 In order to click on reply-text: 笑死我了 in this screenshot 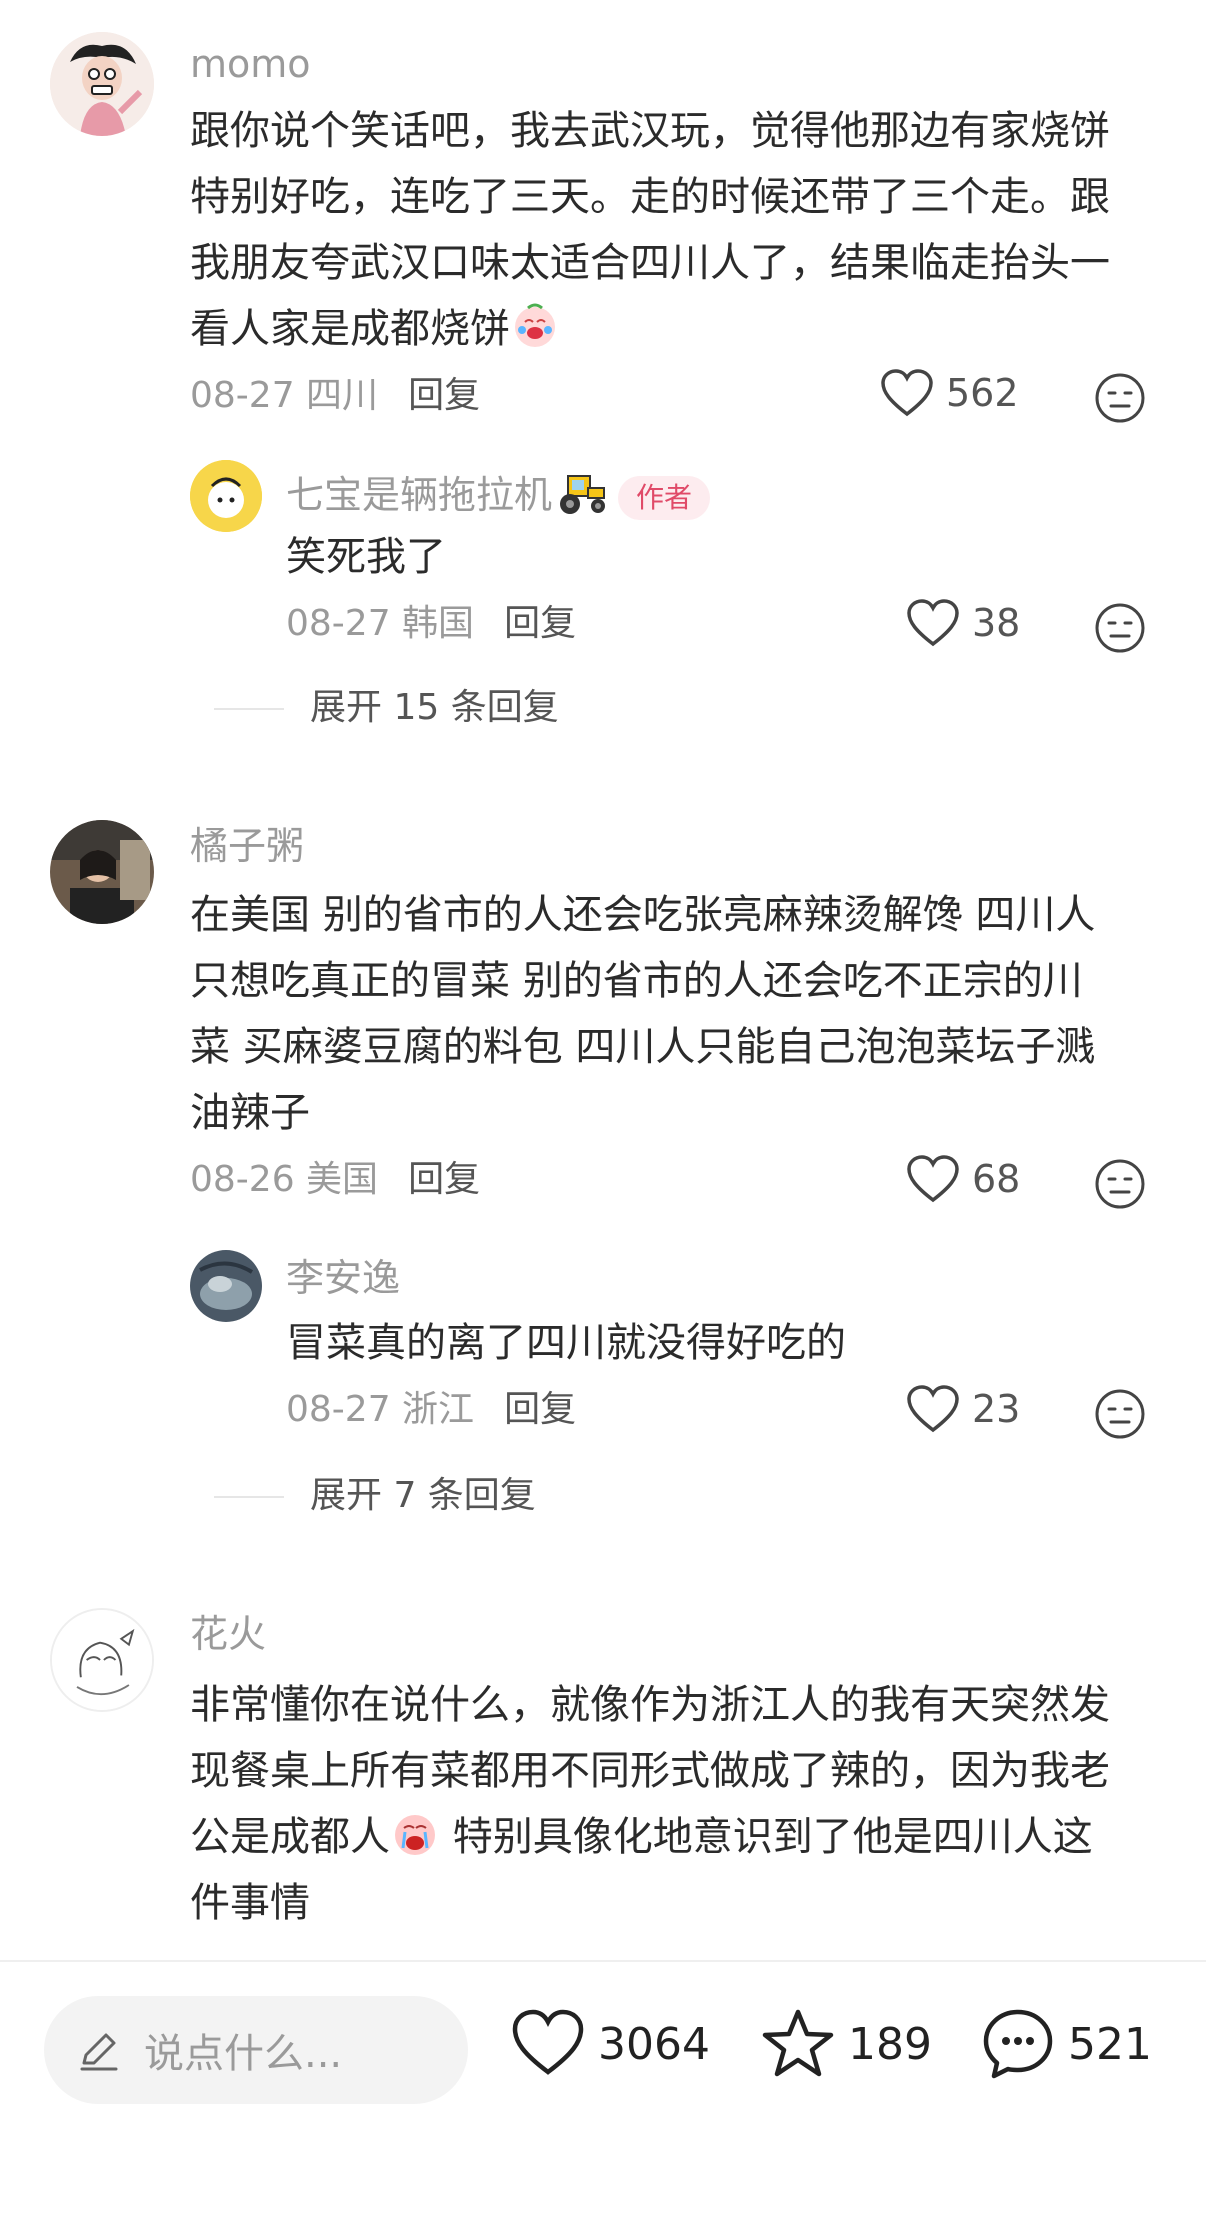, I will do `click(366, 557)`.